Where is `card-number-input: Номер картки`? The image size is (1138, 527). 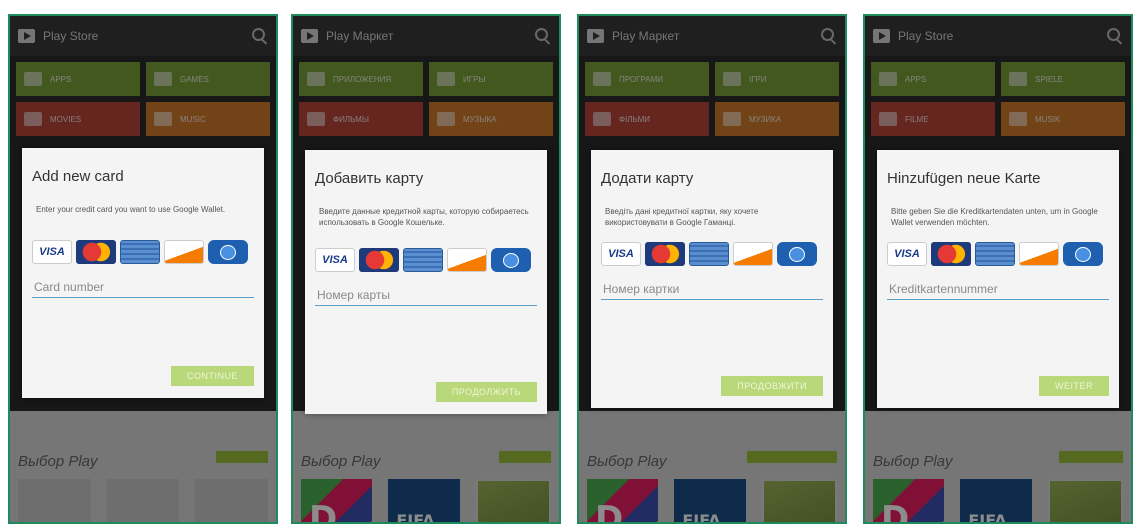
card-number-input: Номер картки is located at coordinates (712, 289).